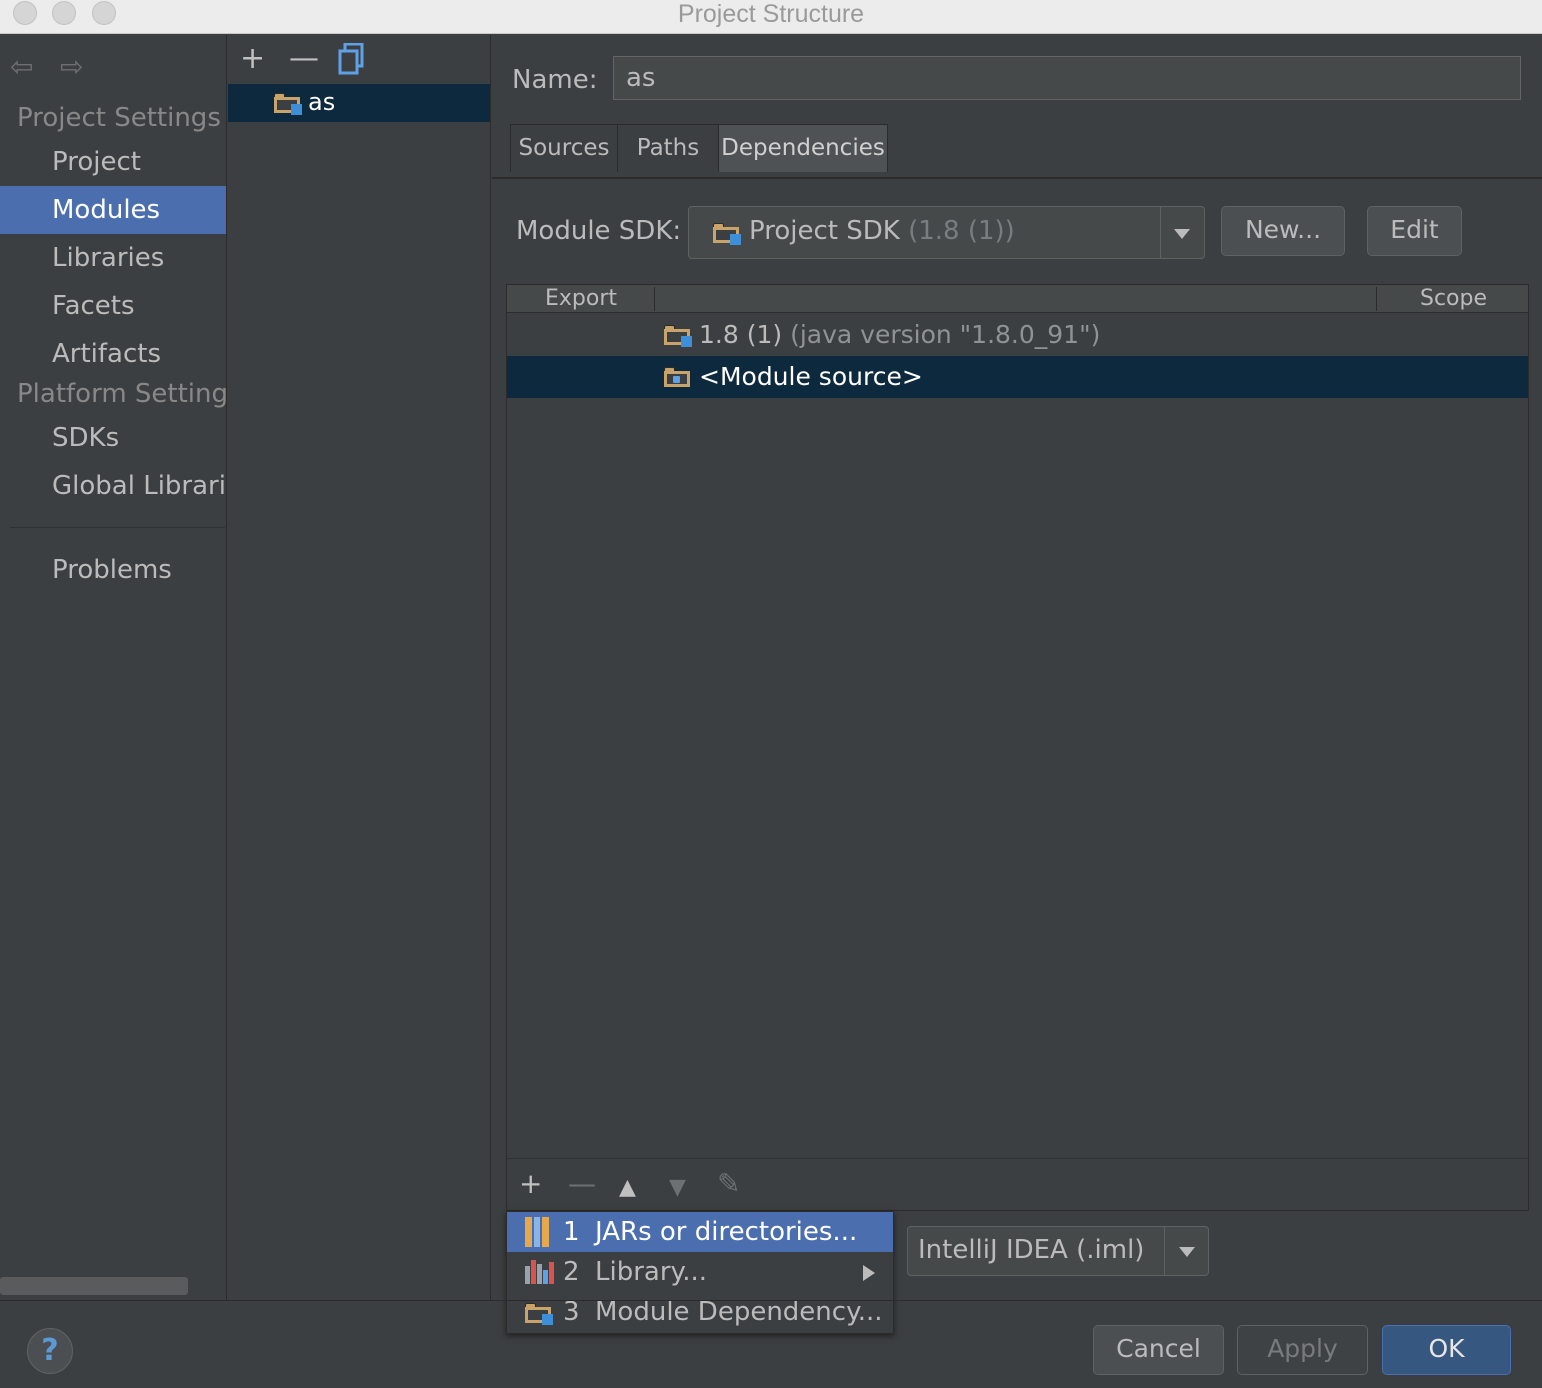  I want to click on nav-item-facets: Facets, so click(113, 306).